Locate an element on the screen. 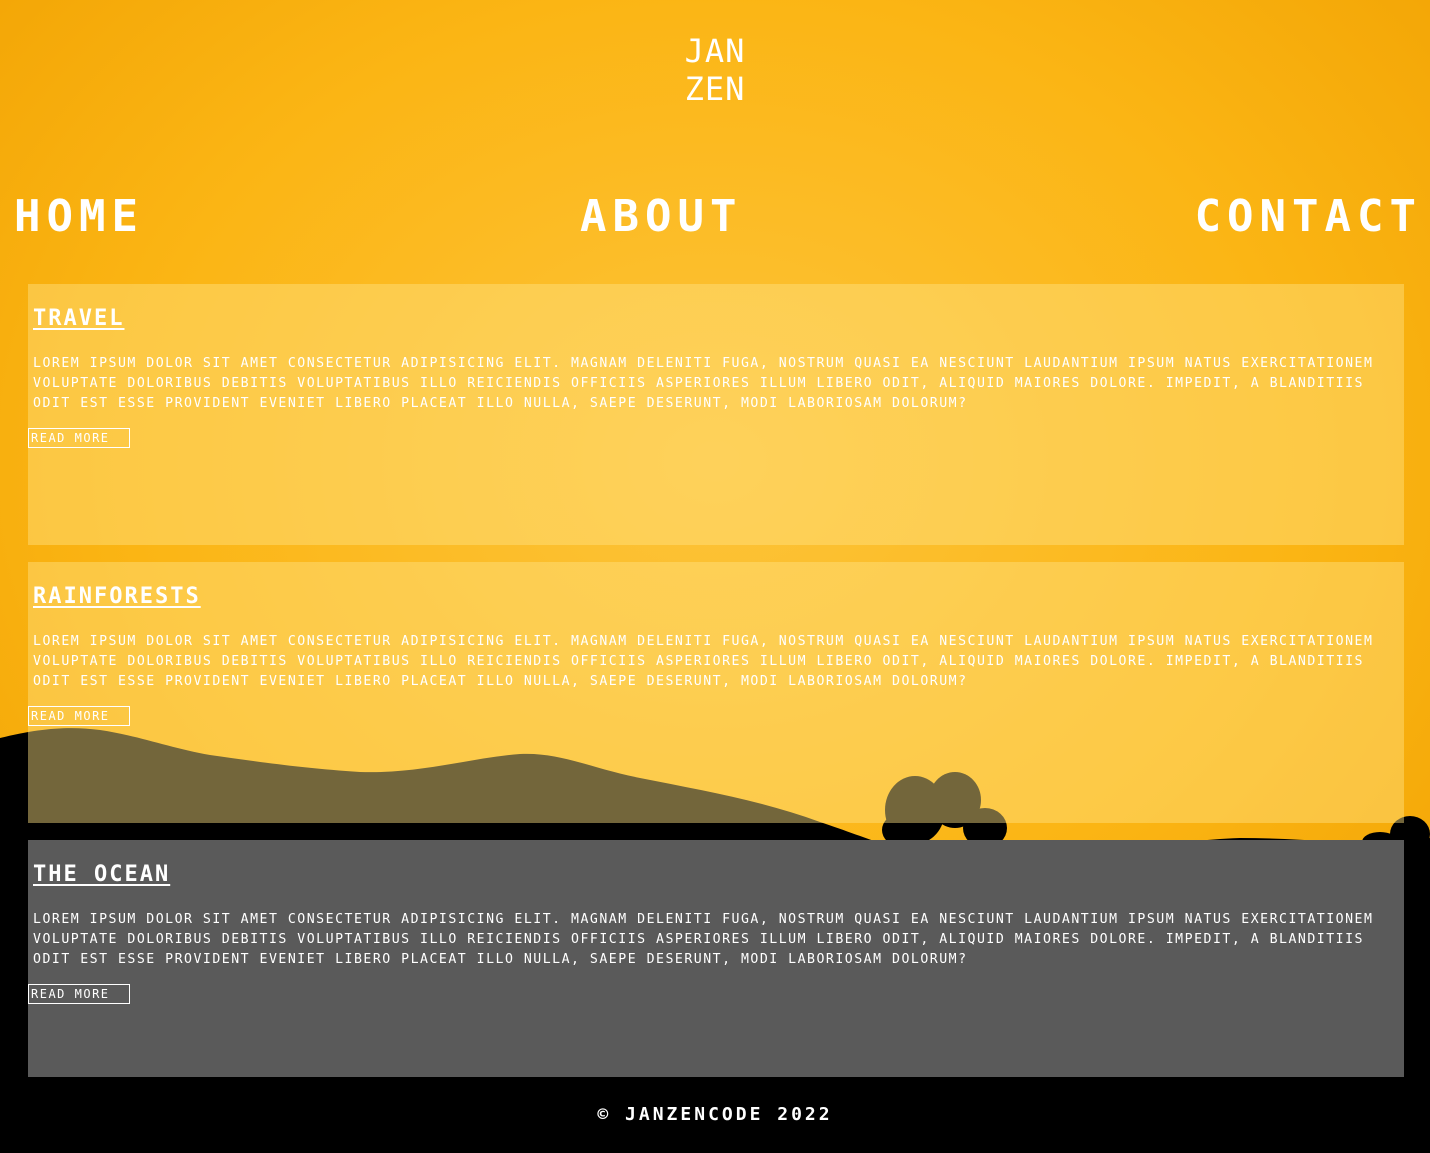 This screenshot has height=1153, width=1430. main-nav: HOME ABOUT CONTACT is located at coordinates (715, 218).